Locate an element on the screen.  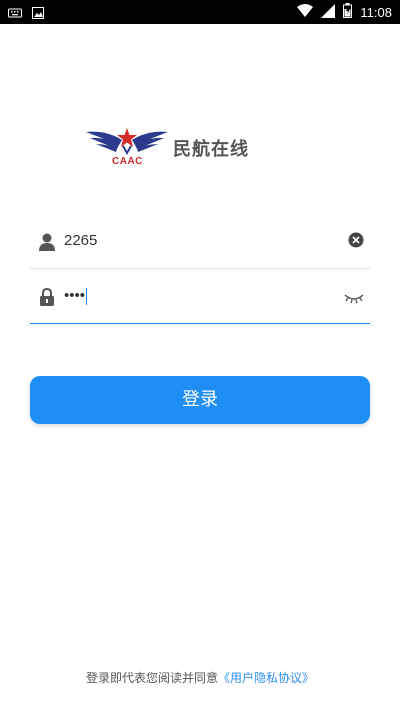
clear-icon is located at coordinates (356, 242).